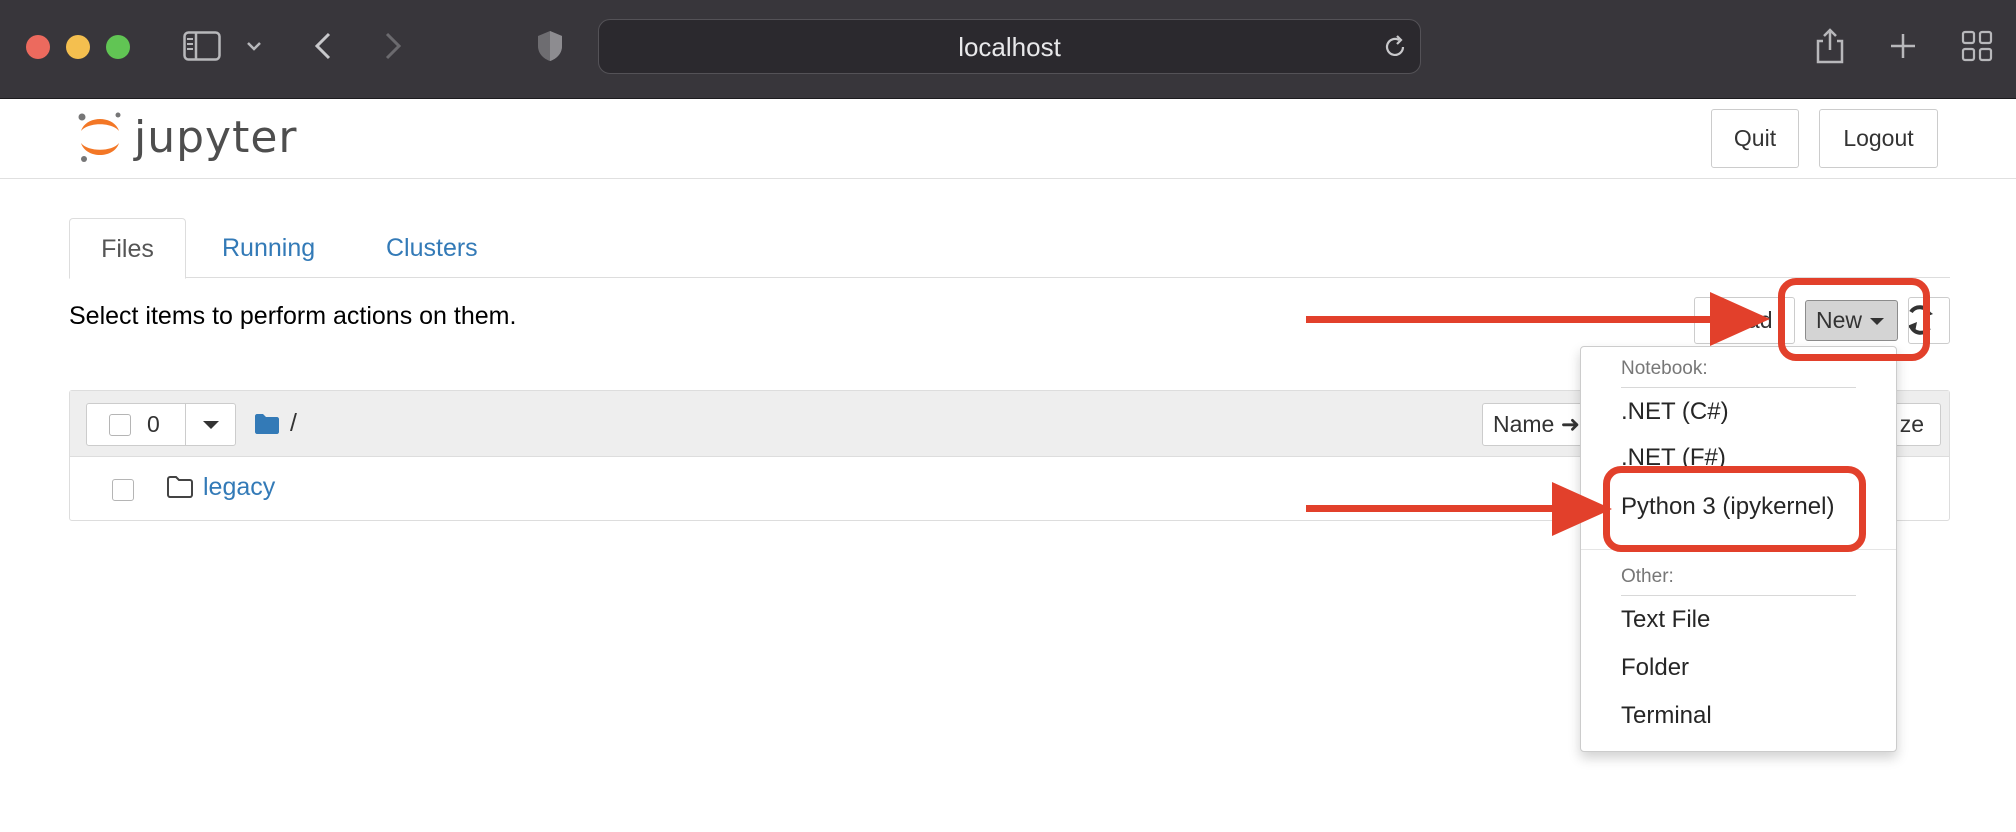 The width and height of the screenshot is (2016, 832). Describe the element at coordinates (38, 47) in the screenshot. I see `close-window-button` at that location.